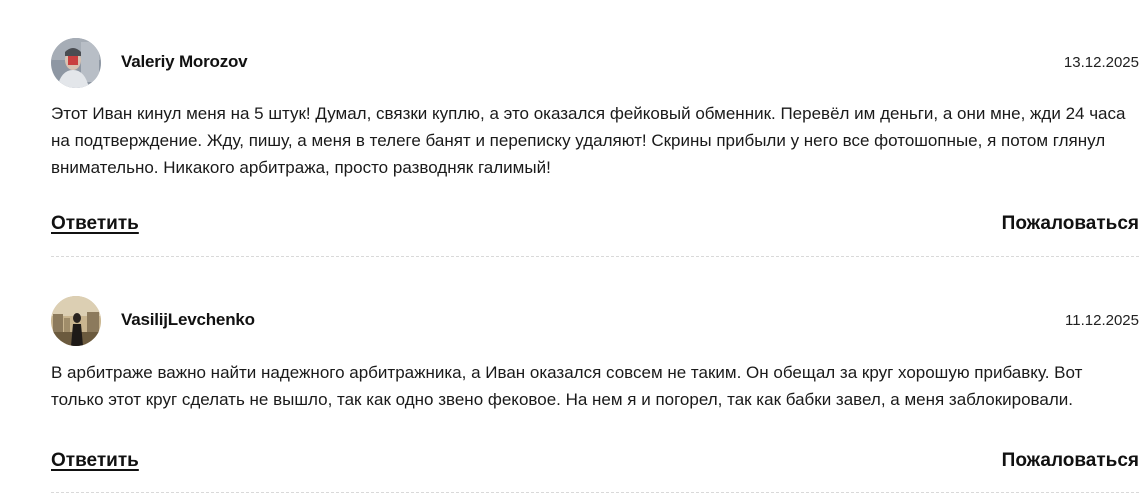 This screenshot has height=497, width=1144. I want to click on comment-author: Valeriy Morozov, so click(184, 61).